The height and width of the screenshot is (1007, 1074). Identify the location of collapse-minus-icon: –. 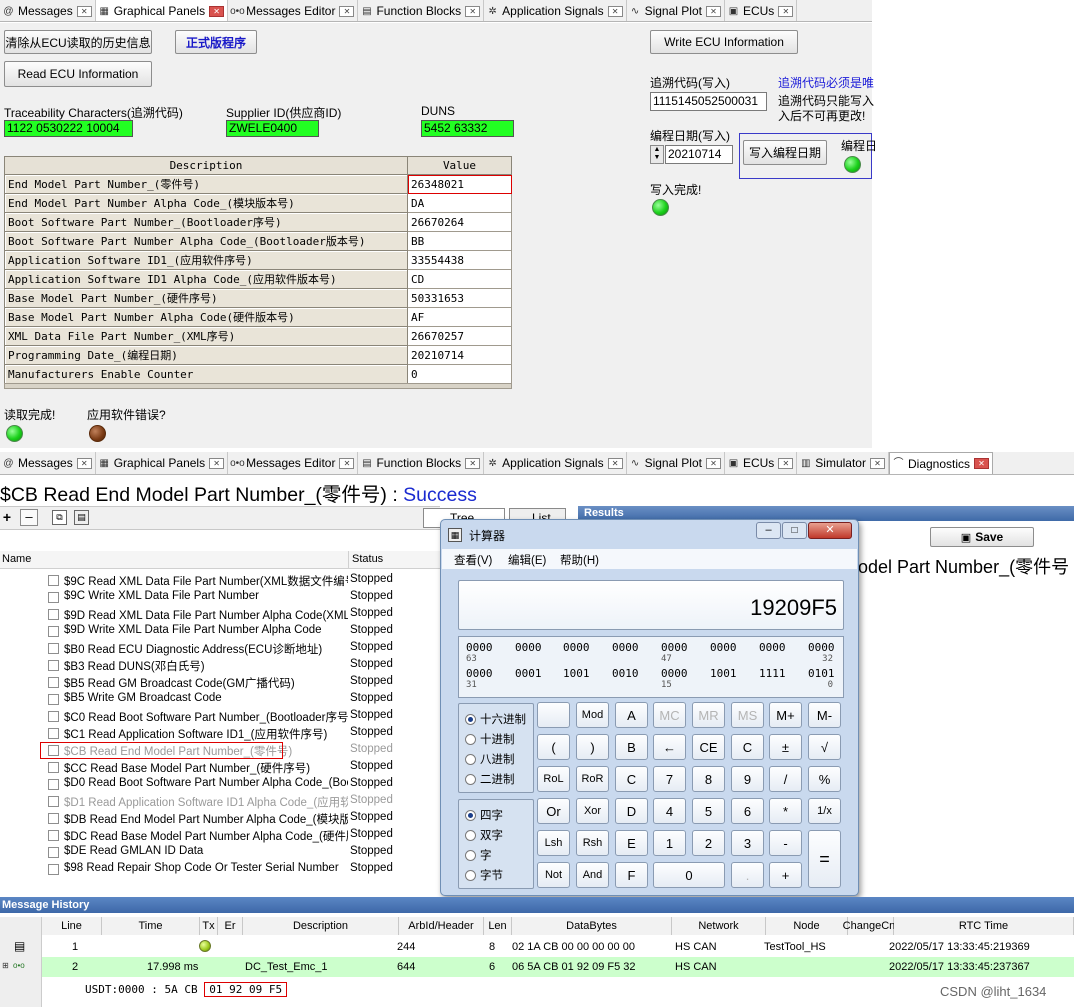
(29, 517).